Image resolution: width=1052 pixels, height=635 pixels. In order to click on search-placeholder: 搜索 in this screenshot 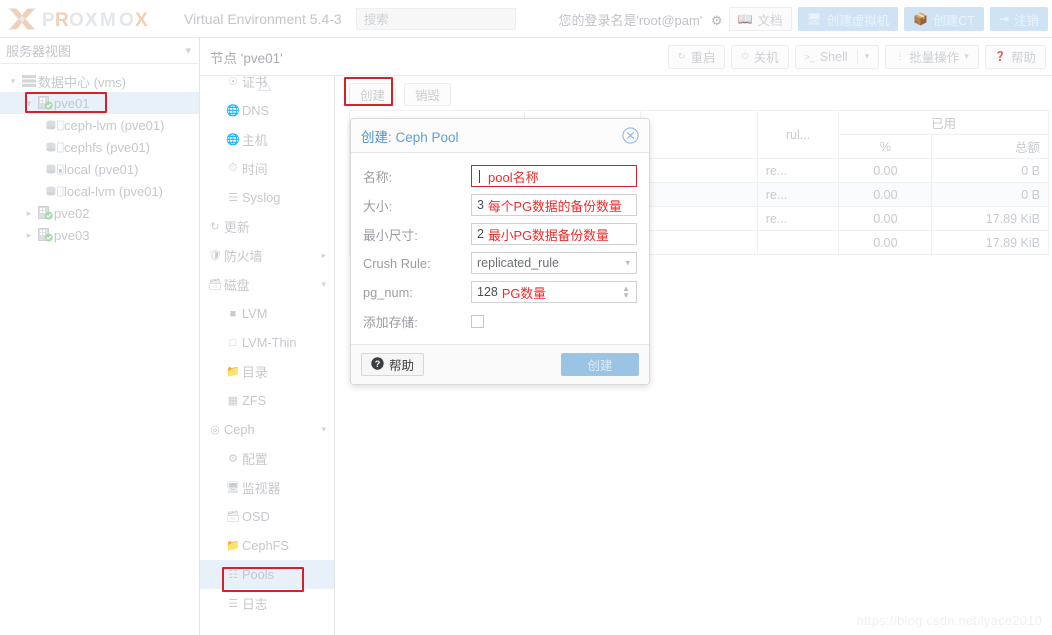, I will do `click(376, 20)`.